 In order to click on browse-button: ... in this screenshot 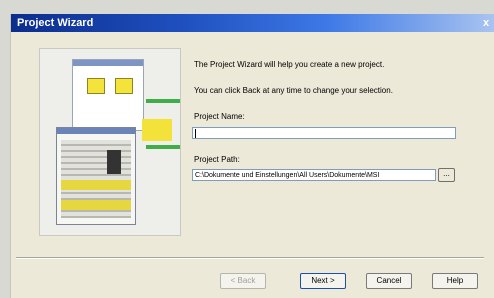, I will do `click(446, 175)`.